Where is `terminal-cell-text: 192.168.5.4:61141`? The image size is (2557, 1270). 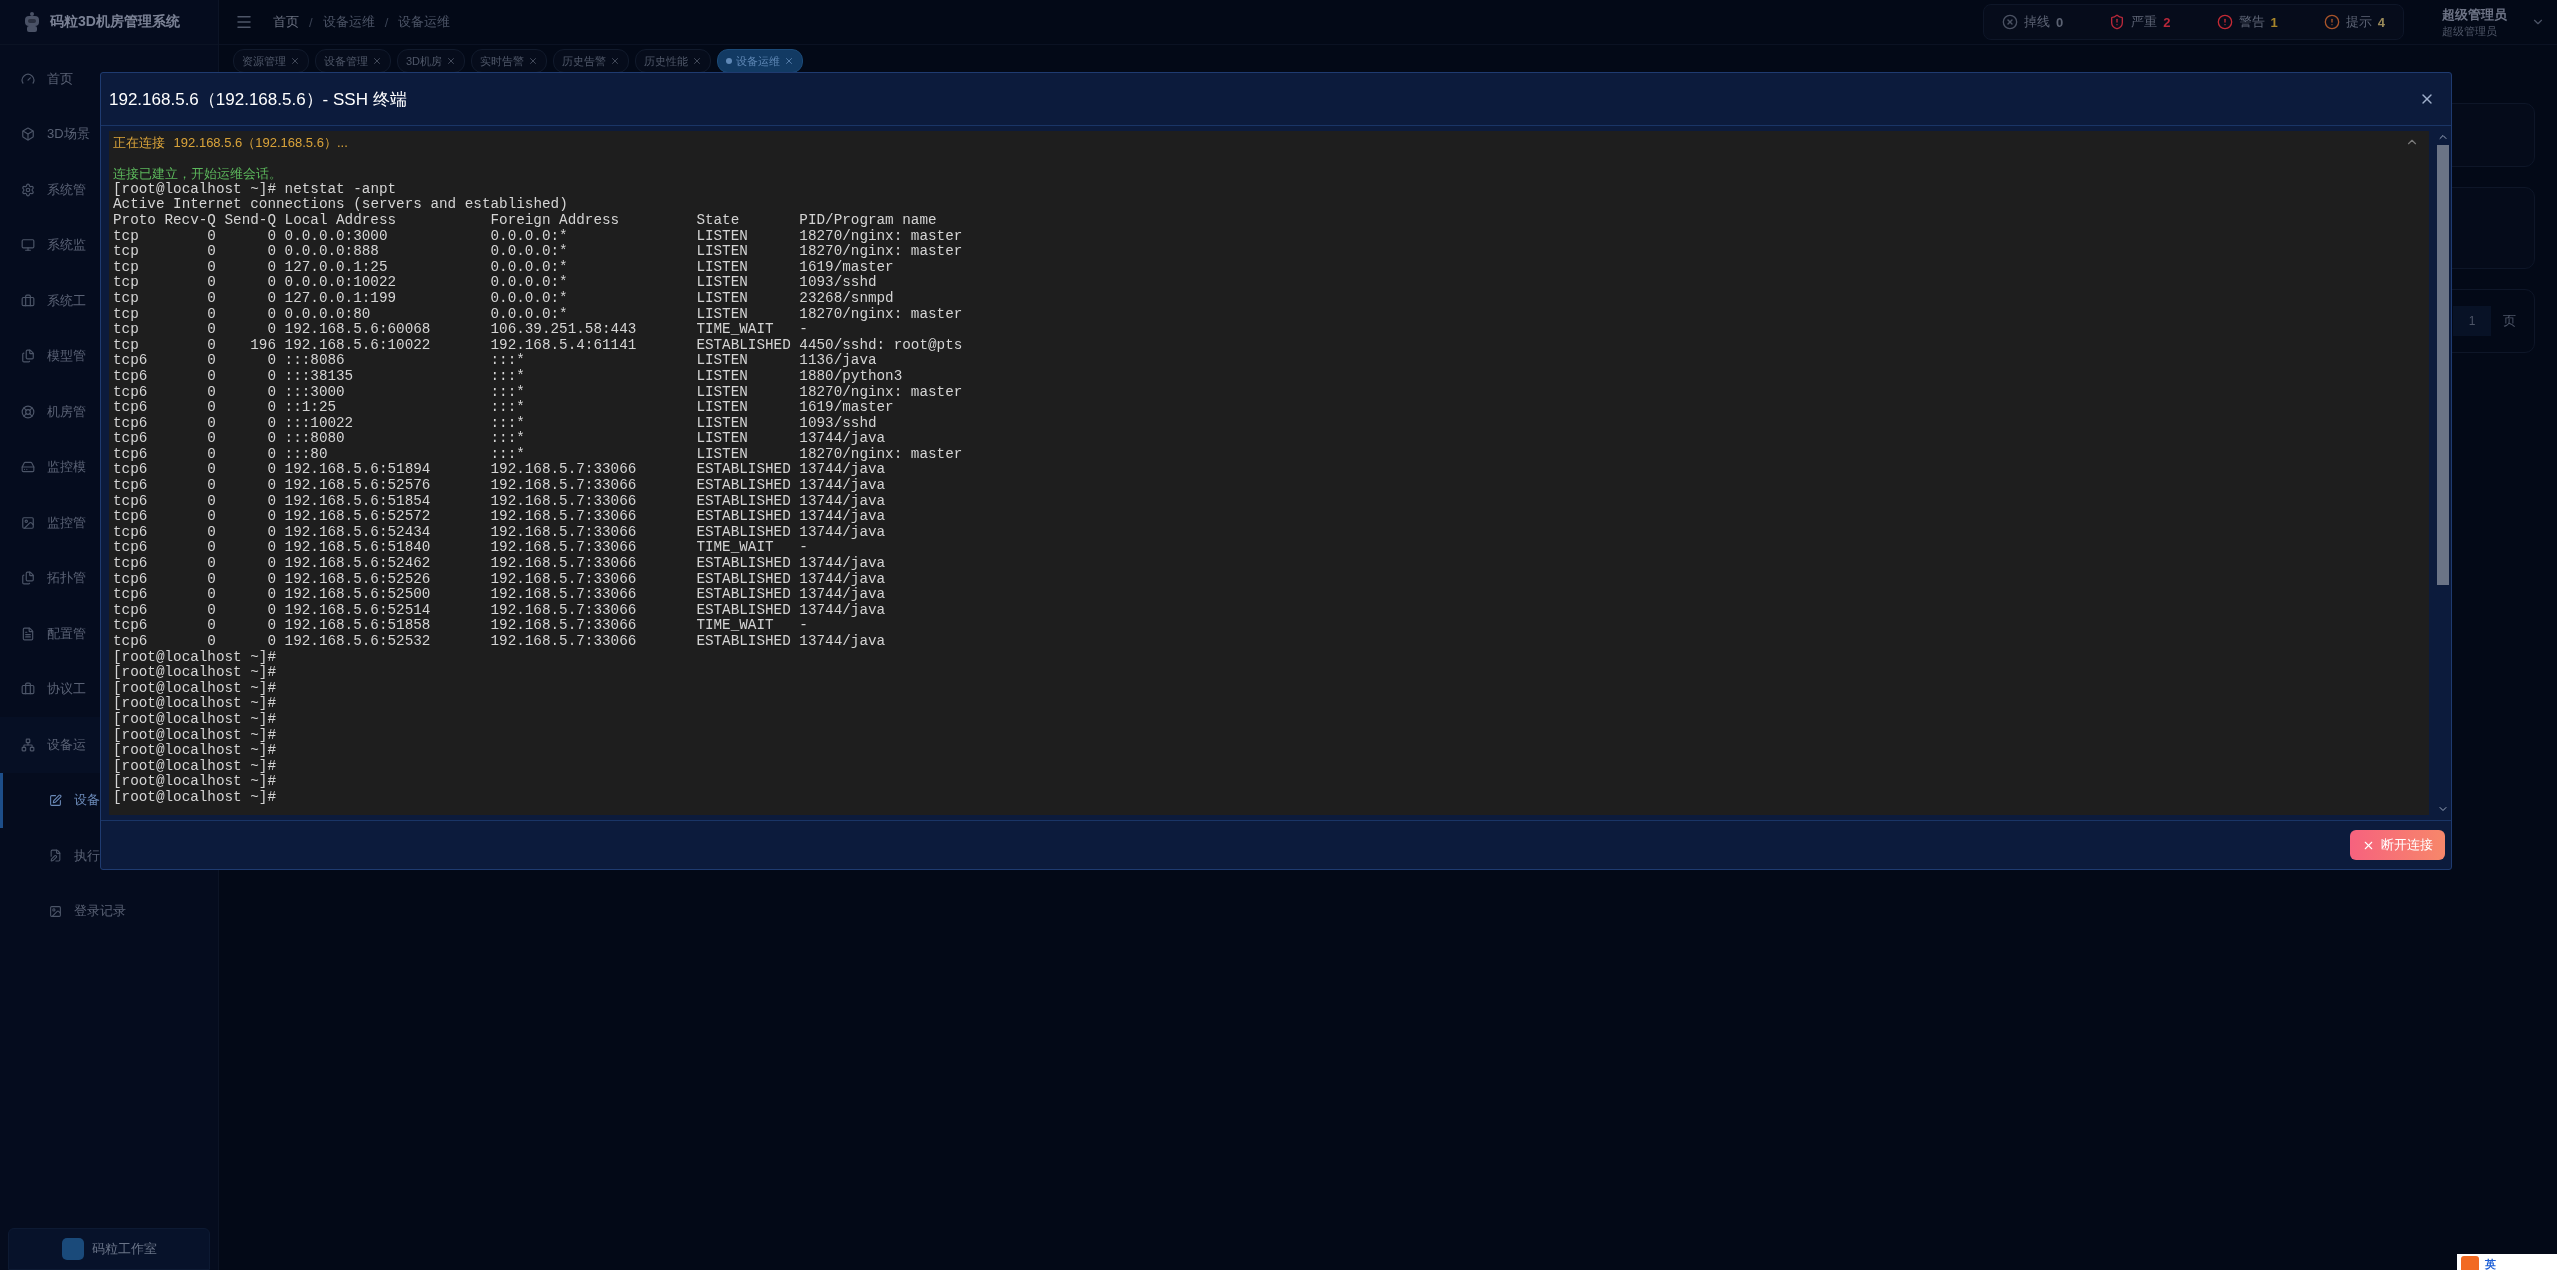
terminal-cell-text: 192.168.5.4:61141 is located at coordinates (564, 345).